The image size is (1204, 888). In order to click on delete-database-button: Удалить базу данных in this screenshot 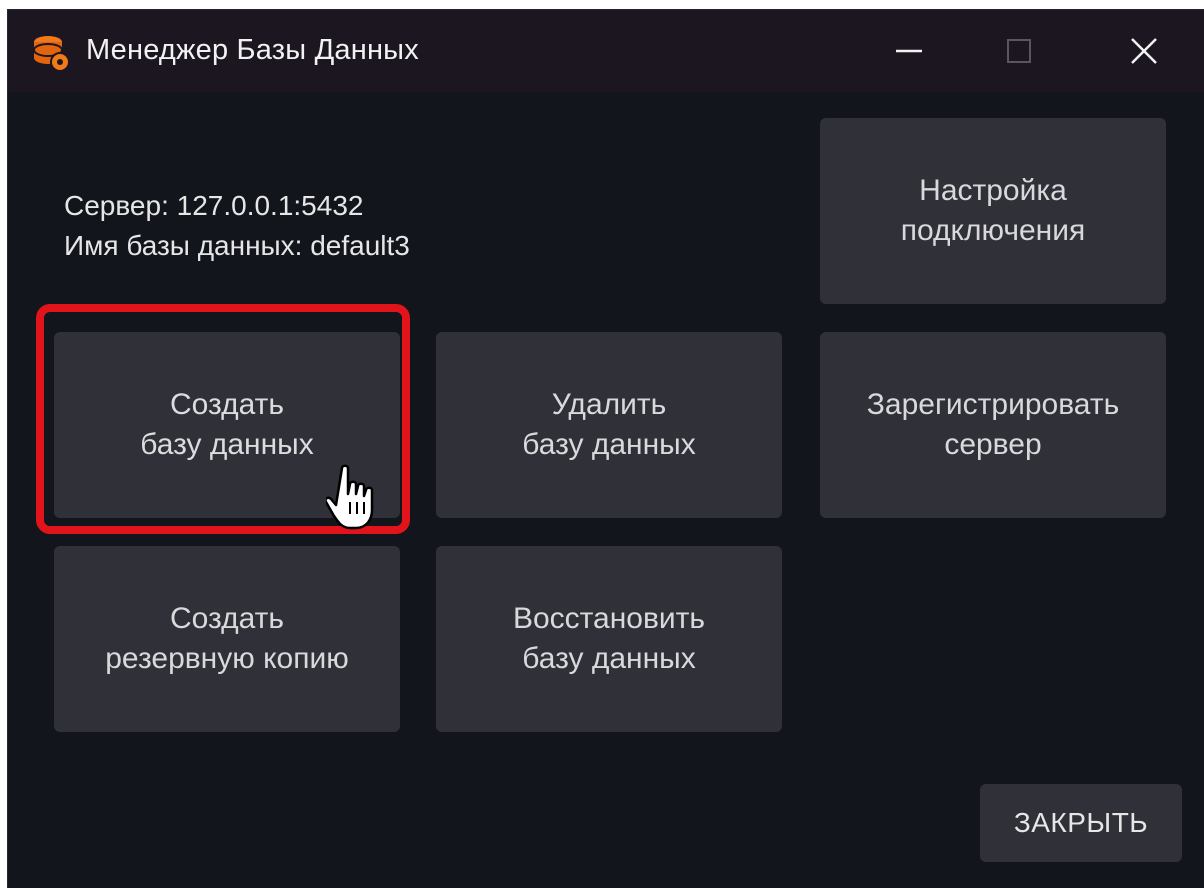, I will do `click(609, 425)`.